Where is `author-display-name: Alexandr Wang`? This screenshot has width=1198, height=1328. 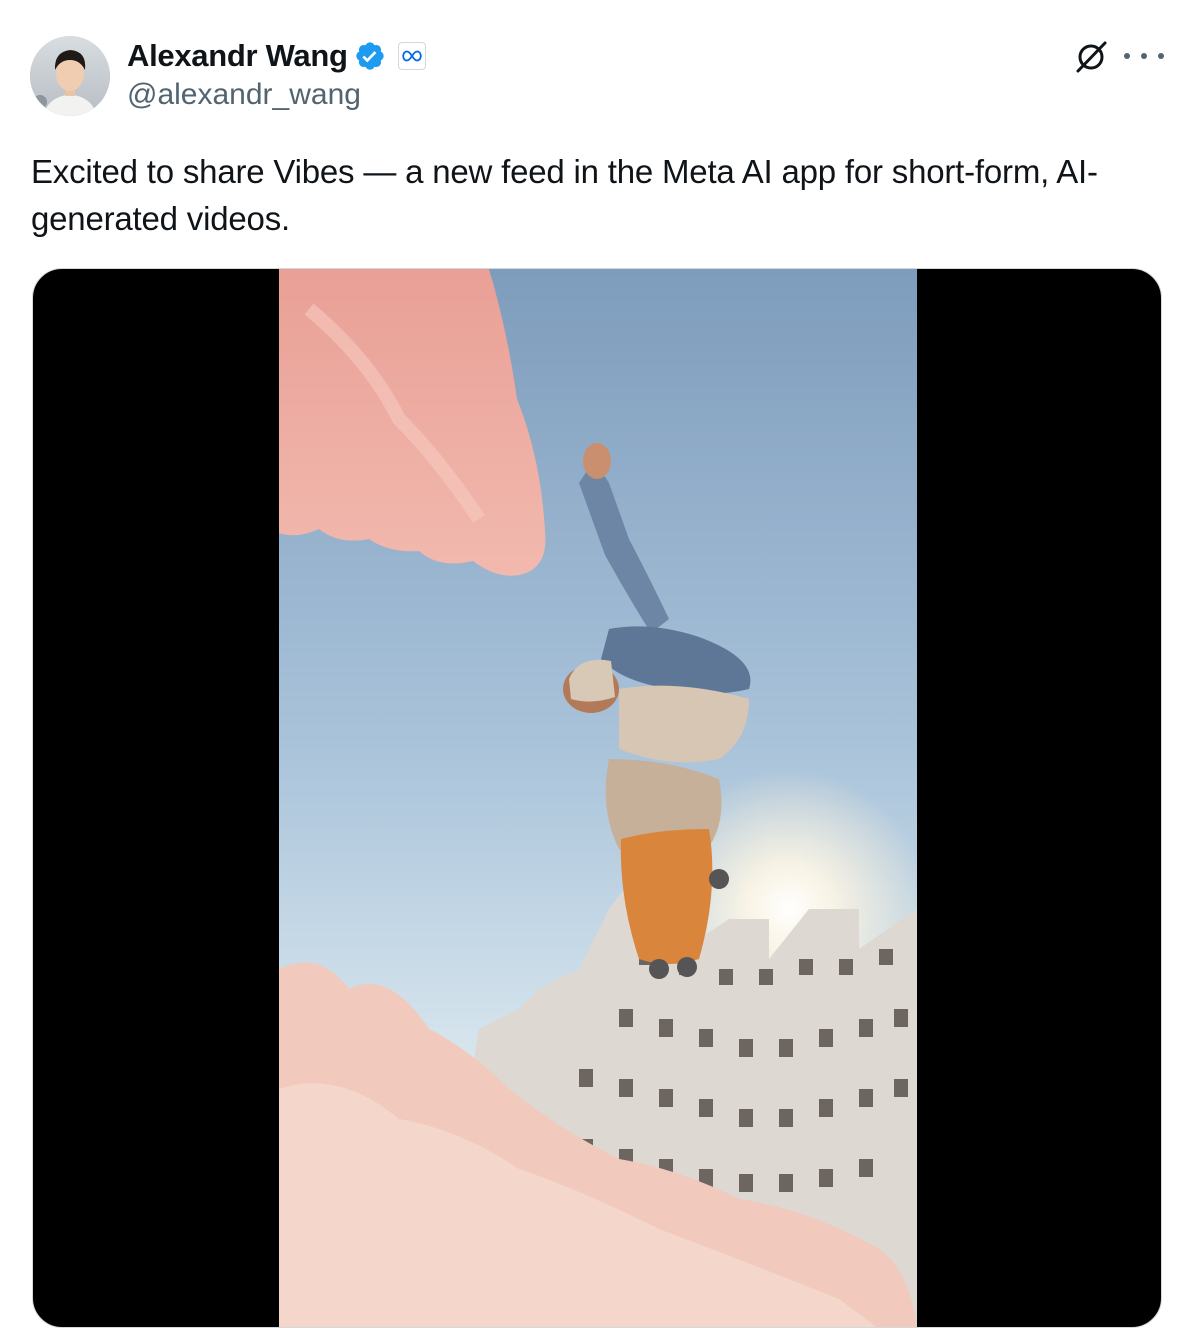
author-display-name: Alexandr Wang is located at coordinates (237, 56).